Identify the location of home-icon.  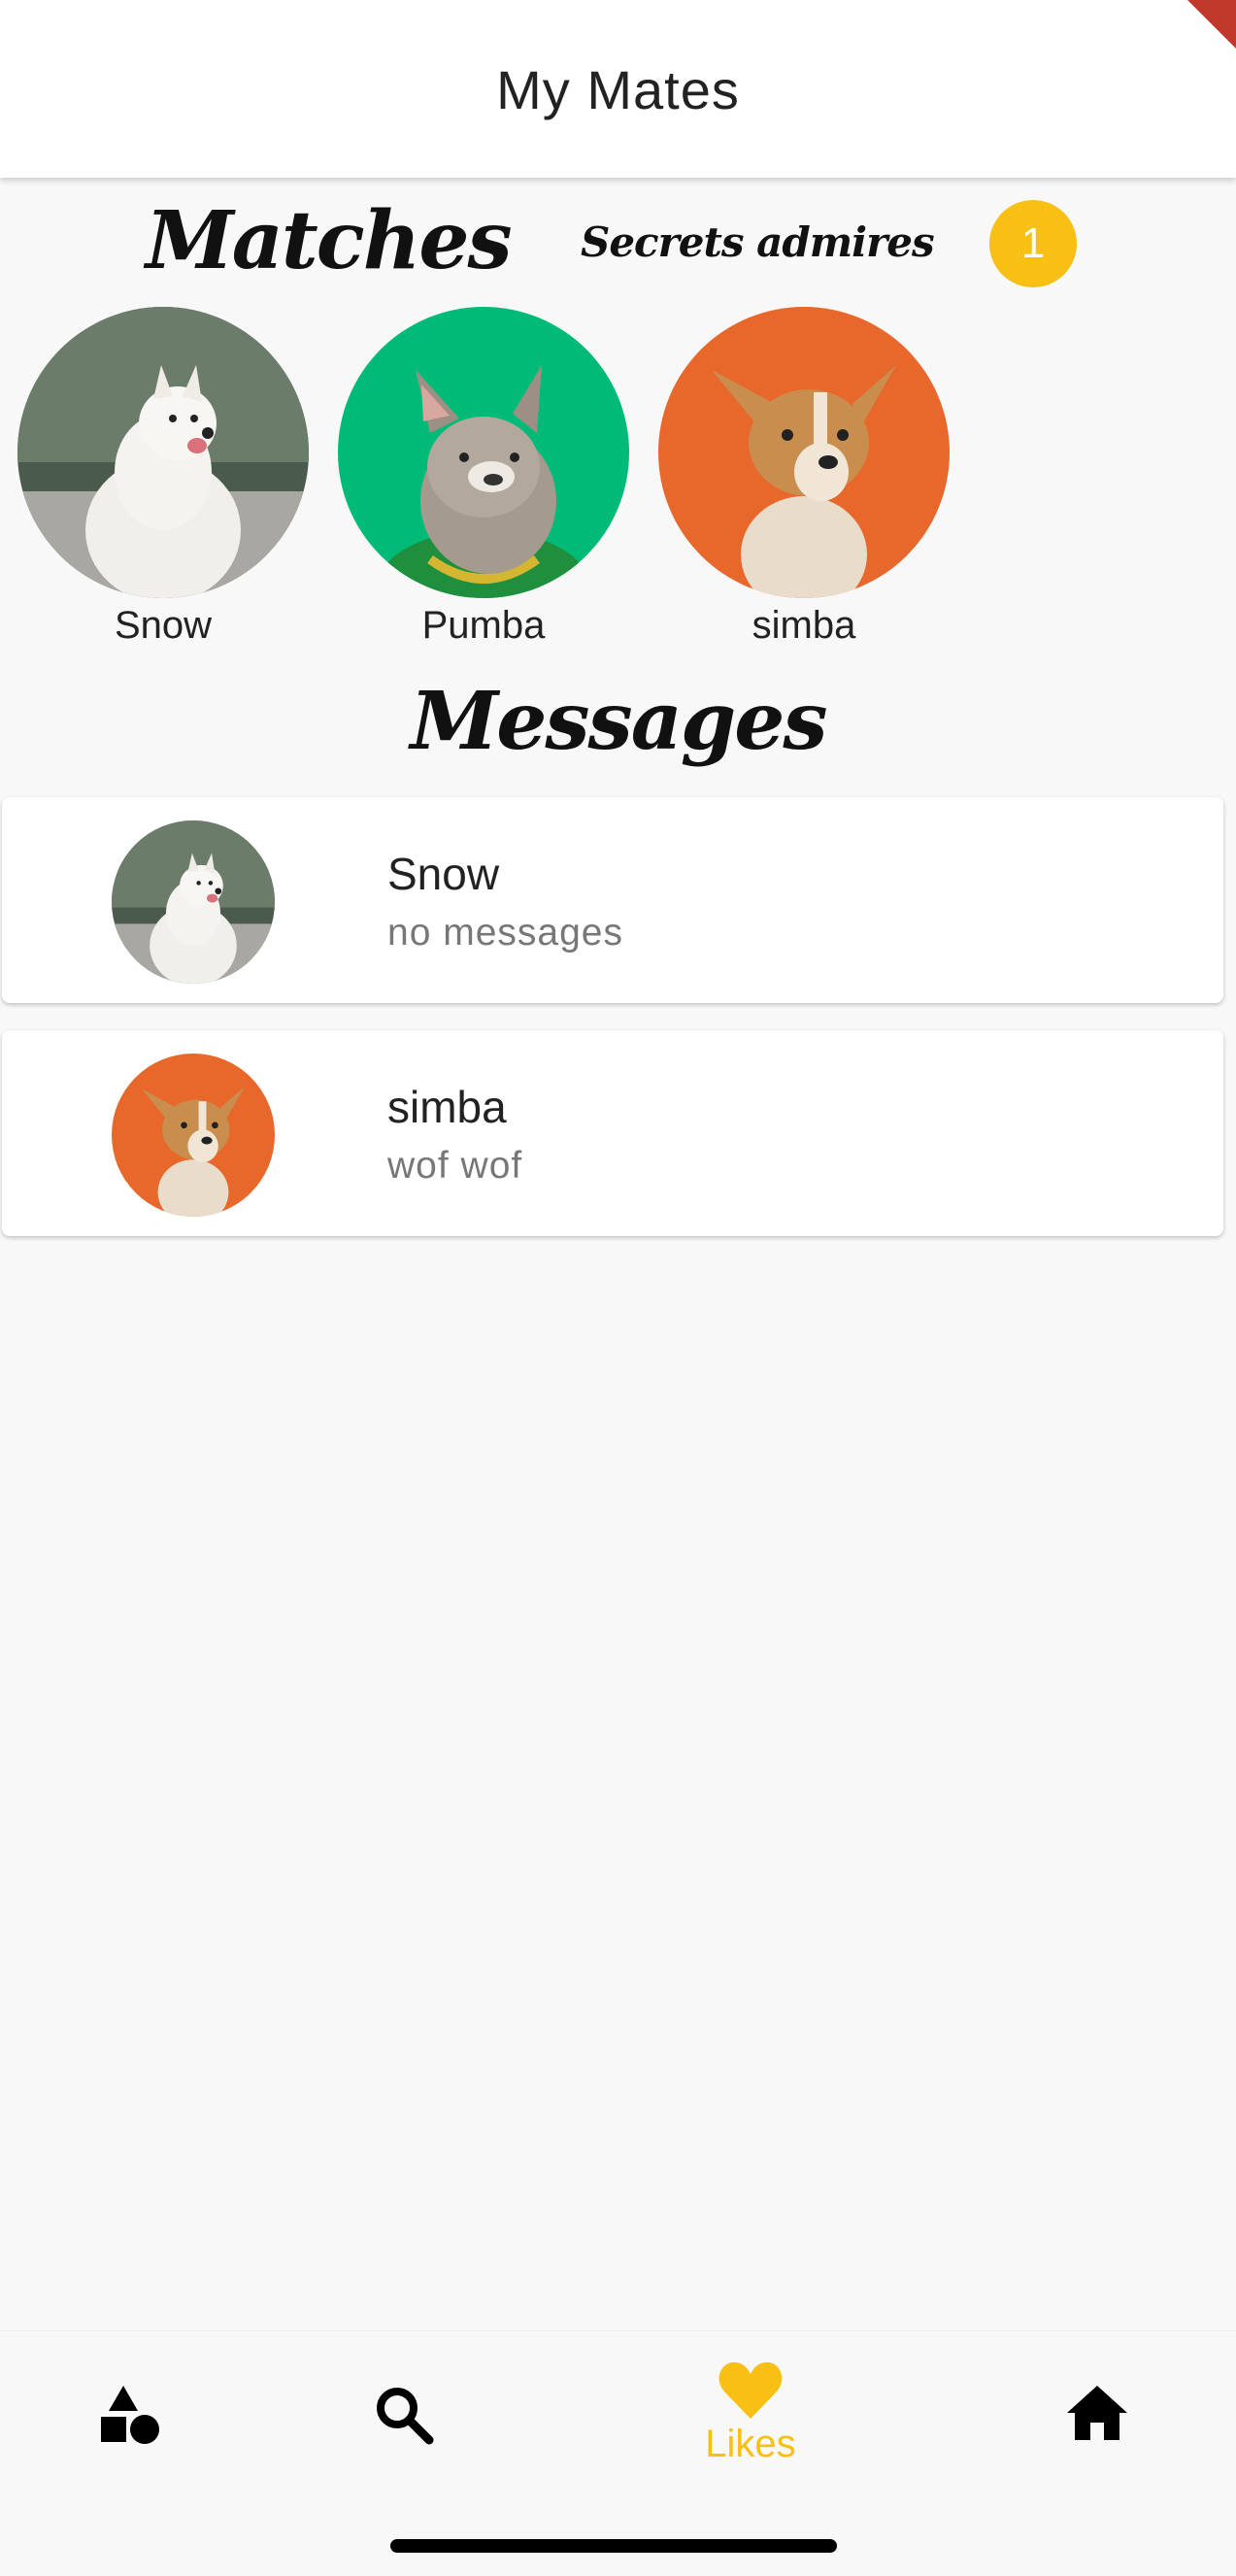
(1097, 2413).